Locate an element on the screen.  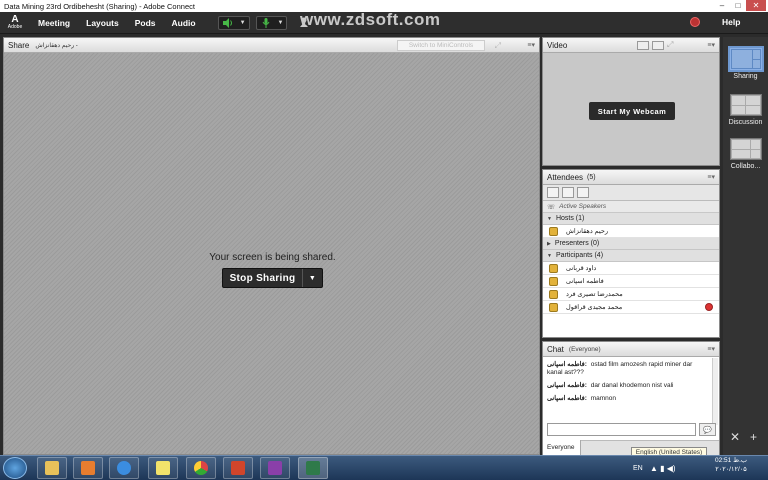
host-icon is located at coordinates (553, 231).